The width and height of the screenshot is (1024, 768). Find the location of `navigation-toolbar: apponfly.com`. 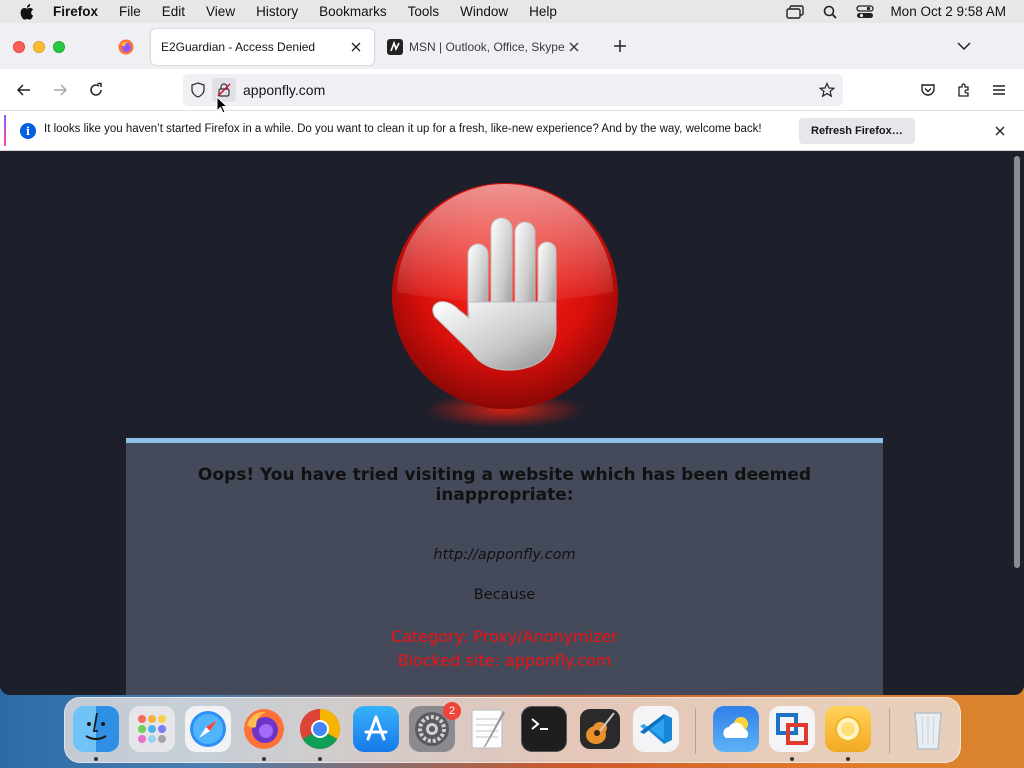

navigation-toolbar: apponfly.com is located at coordinates (512, 90).